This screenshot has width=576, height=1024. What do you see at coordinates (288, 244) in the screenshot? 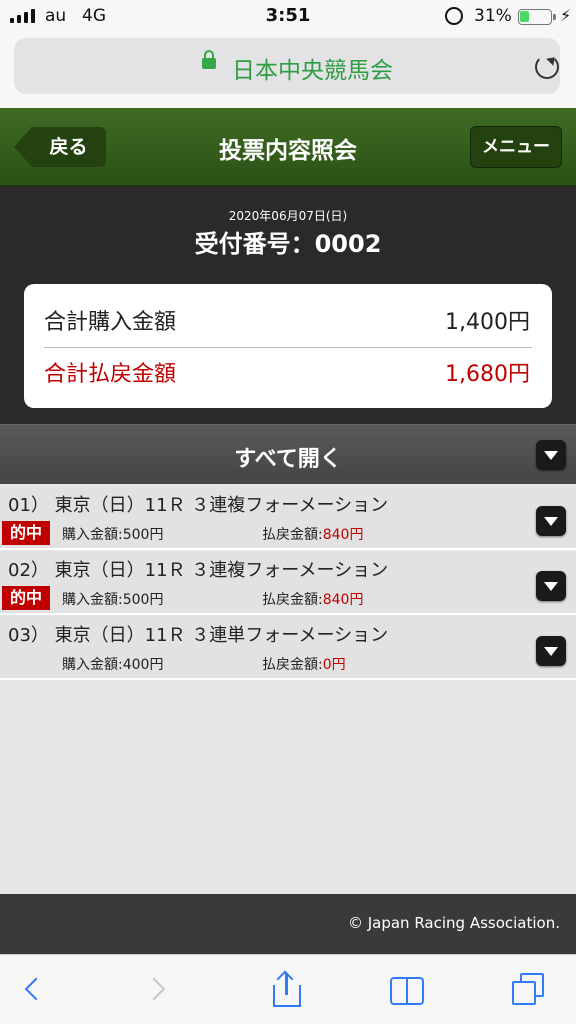
I see `receipt-number: 受付番号：0002` at bounding box center [288, 244].